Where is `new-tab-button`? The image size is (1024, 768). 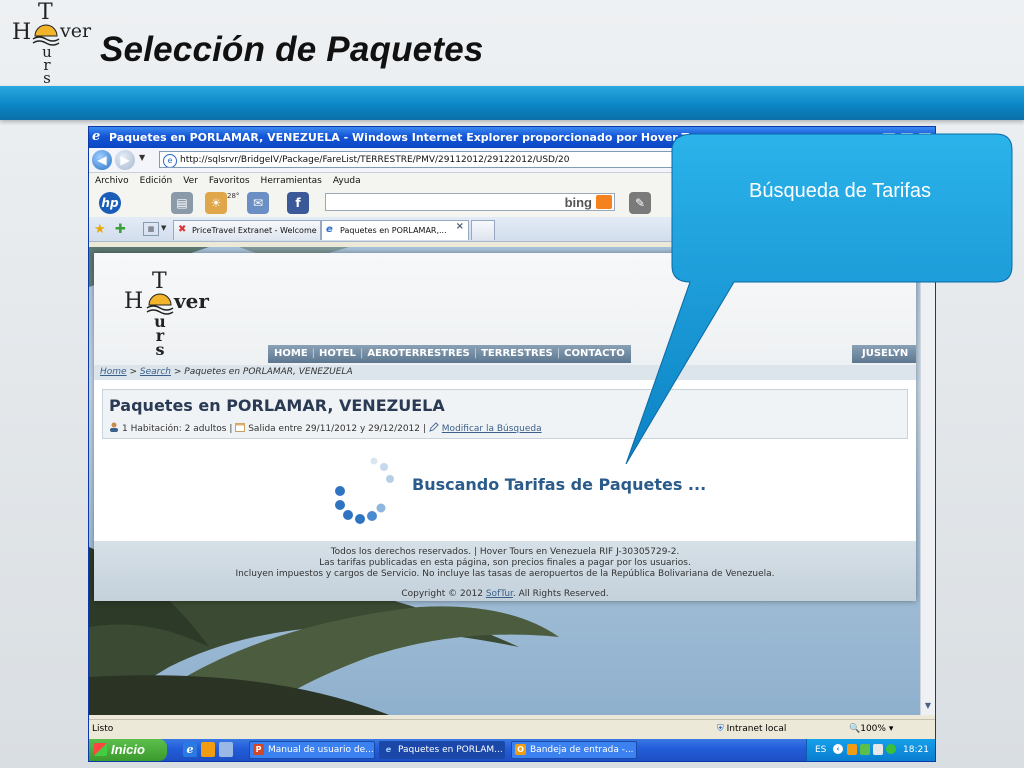
new-tab-button is located at coordinates (483, 230).